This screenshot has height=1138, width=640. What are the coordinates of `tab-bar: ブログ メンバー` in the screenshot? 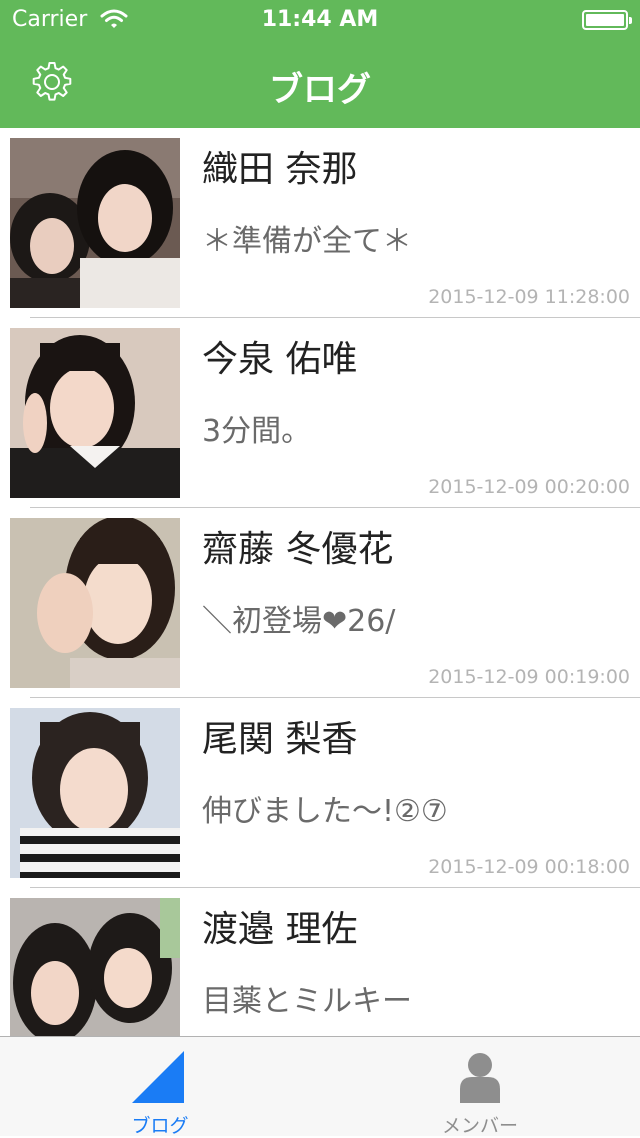 It's located at (320, 1086).